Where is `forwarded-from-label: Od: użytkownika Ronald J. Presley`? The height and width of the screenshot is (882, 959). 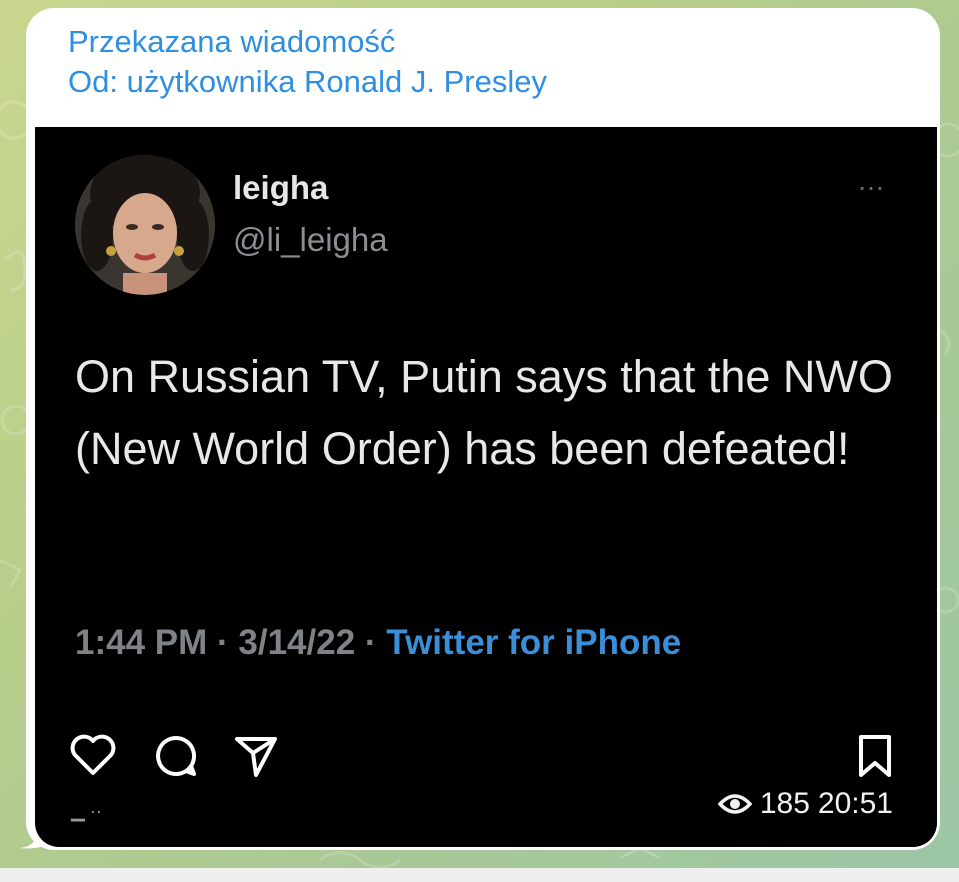 forwarded-from-label: Od: użytkownika Ronald J. Presley is located at coordinates (307, 82).